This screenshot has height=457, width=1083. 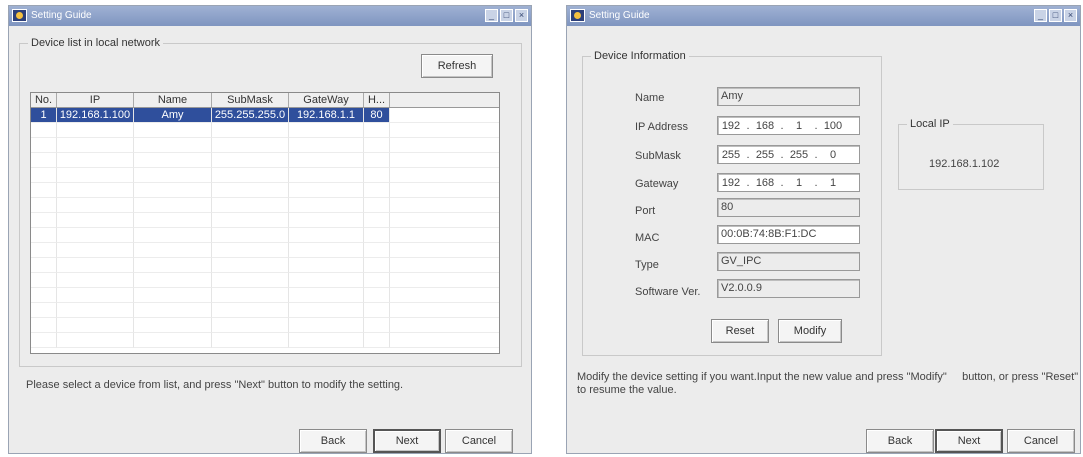 What do you see at coordinates (647, 238) in the screenshot?
I see `mac-label: MAC` at bounding box center [647, 238].